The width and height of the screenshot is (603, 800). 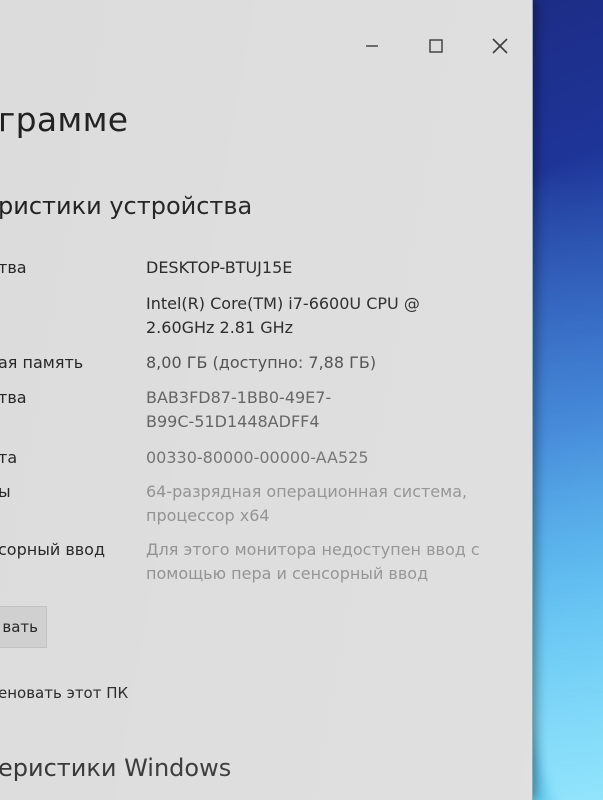 What do you see at coordinates (13, 267) in the screenshot?
I see `spec-label-device-name: тва` at bounding box center [13, 267].